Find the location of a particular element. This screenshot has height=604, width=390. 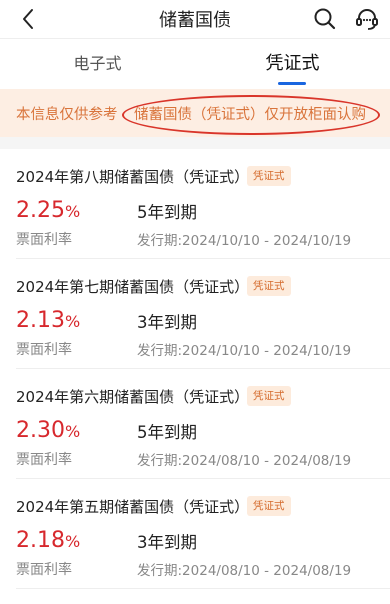

coupon-rate-value: 2.13 is located at coordinates (40, 320).